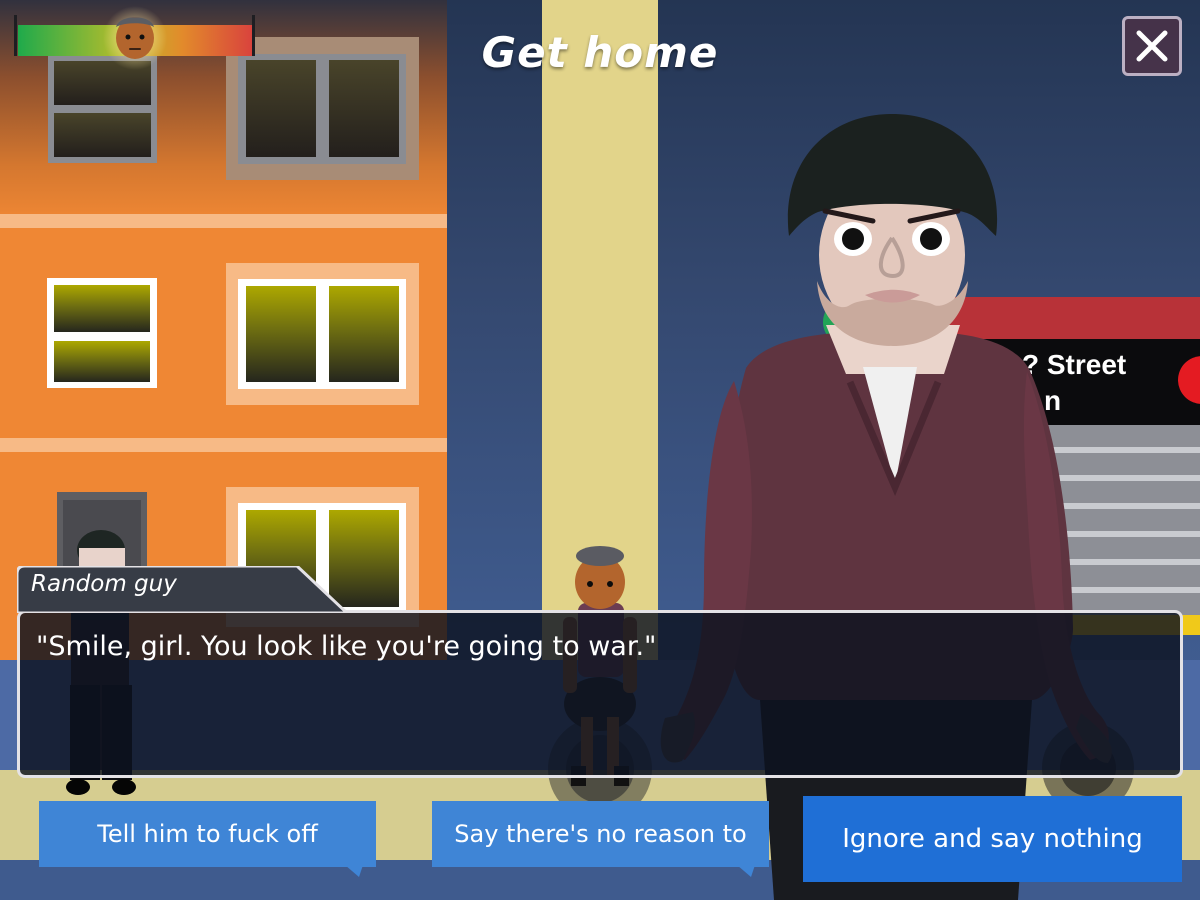 The height and width of the screenshot is (900, 1200). I want to click on choice-no-reason-button: Say there's no reason to, so click(600, 834).